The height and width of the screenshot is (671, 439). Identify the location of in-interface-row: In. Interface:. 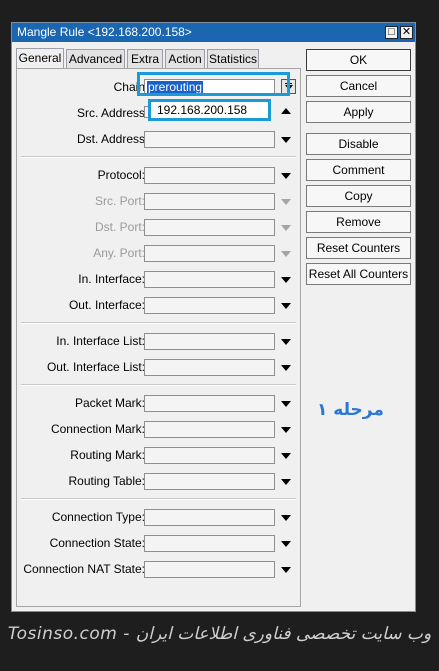
(159, 280).